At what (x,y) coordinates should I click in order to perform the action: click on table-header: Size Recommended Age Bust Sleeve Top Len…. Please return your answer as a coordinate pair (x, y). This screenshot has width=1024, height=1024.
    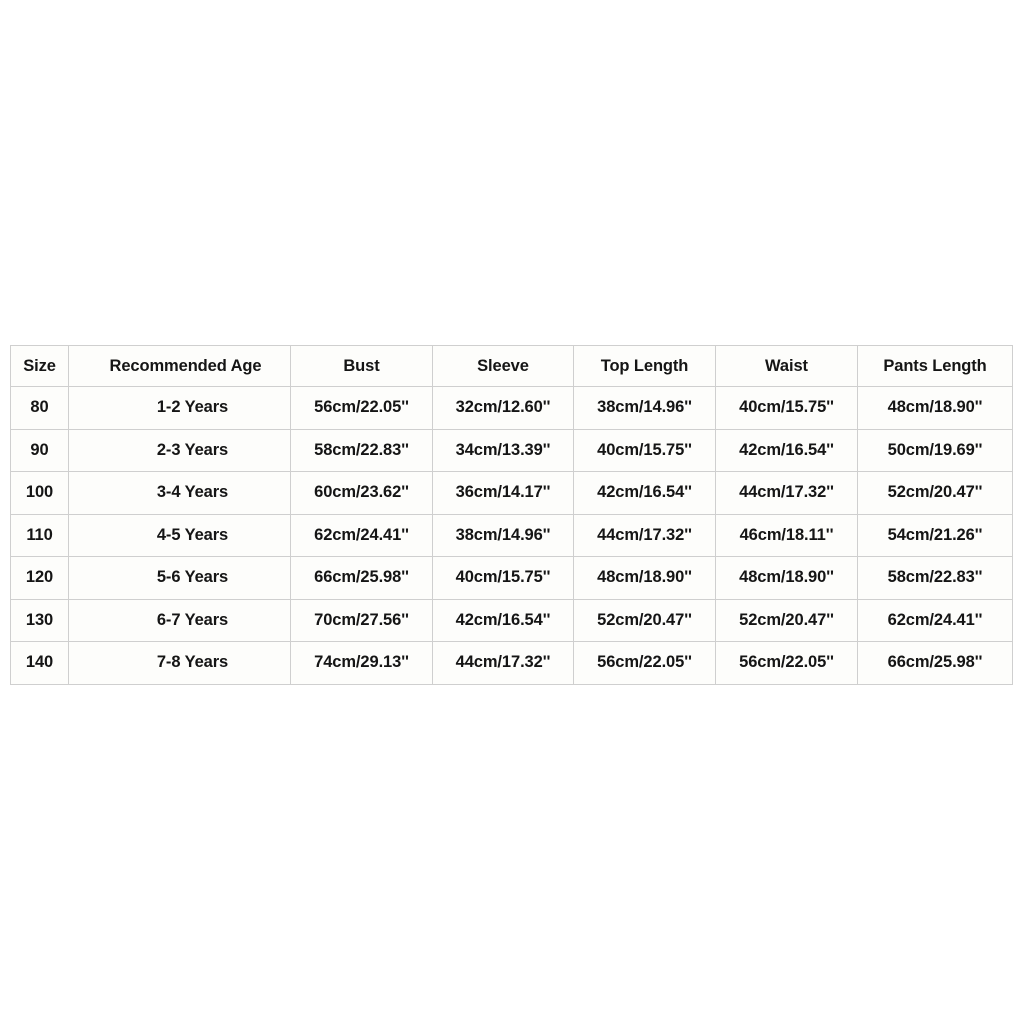
    Looking at the image, I should click on (511, 366).